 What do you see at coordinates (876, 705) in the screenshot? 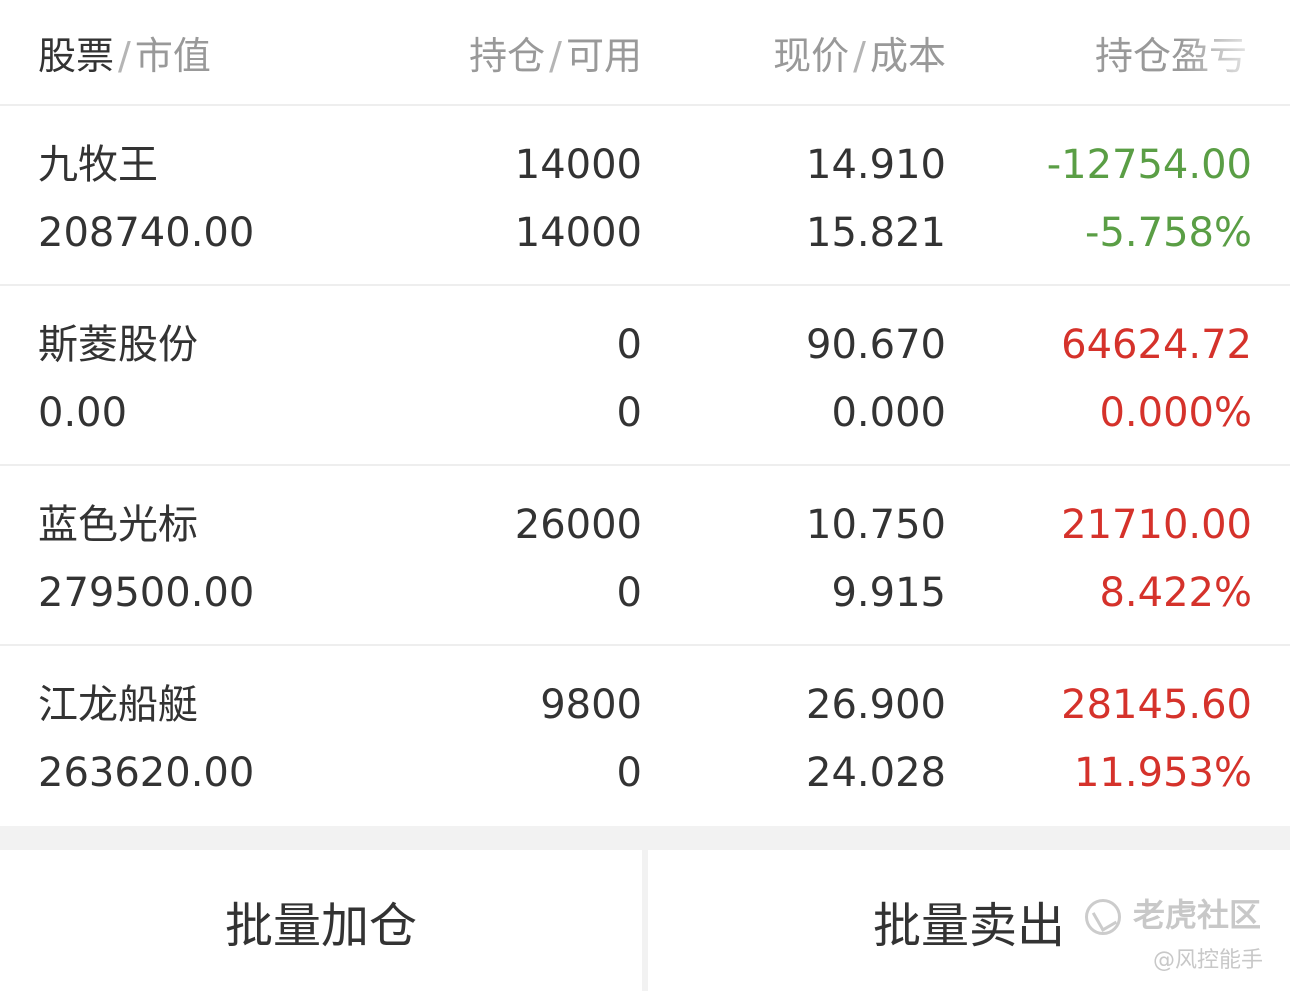
I see `current-price: 26.900` at bounding box center [876, 705].